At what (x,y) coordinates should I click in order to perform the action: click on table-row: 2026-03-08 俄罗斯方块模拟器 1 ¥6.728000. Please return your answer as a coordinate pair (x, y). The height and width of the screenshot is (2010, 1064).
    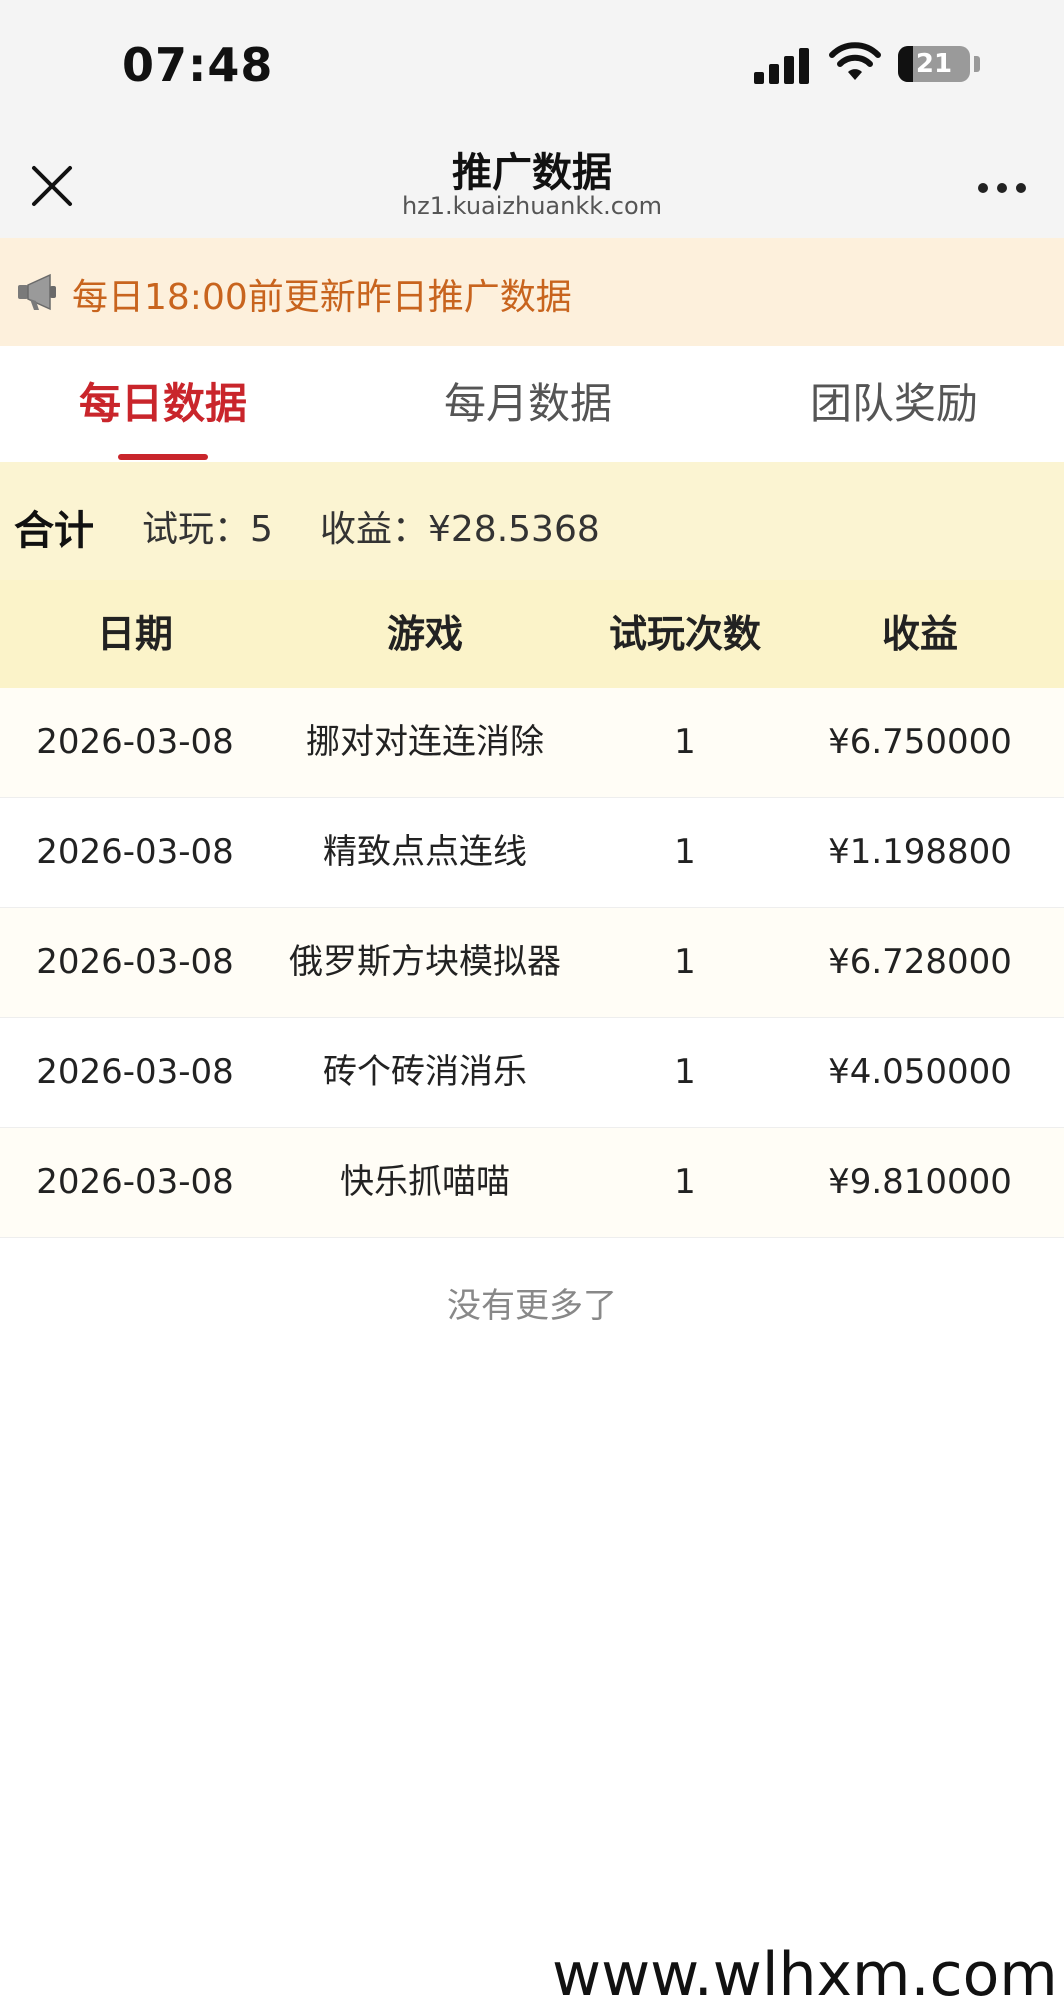
    Looking at the image, I should click on (532, 963).